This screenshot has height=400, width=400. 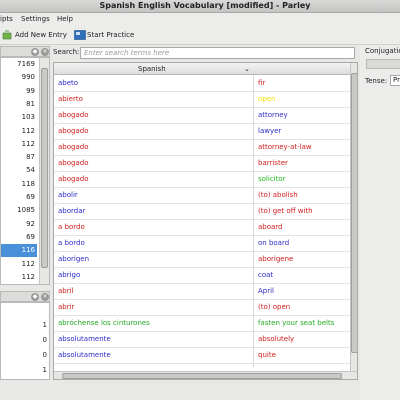 I want to click on table-row: aborigen aborigene, so click(x=202, y=259).